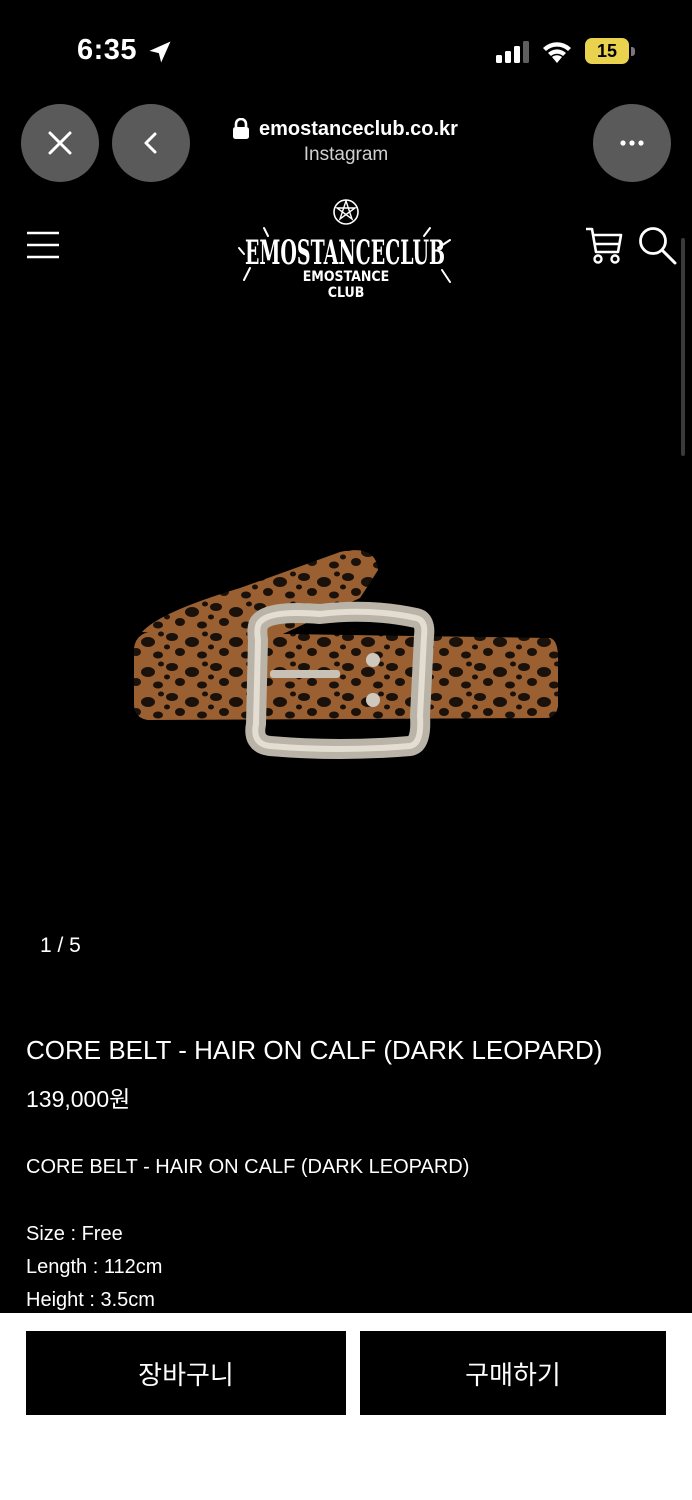 Image resolution: width=692 pixels, height=1500 pixels. Describe the element at coordinates (346, 654) in the screenshot. I see `belt-image` at that location.